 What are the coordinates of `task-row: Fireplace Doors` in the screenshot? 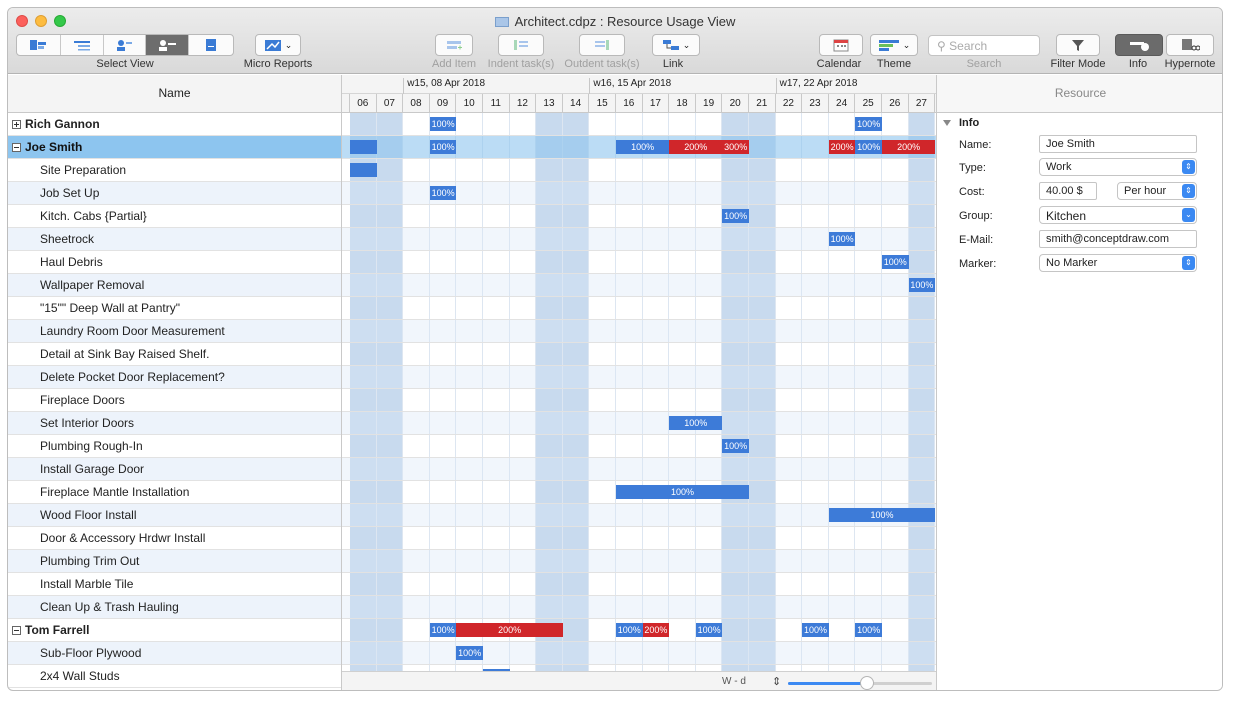 It's located at (174, 400).